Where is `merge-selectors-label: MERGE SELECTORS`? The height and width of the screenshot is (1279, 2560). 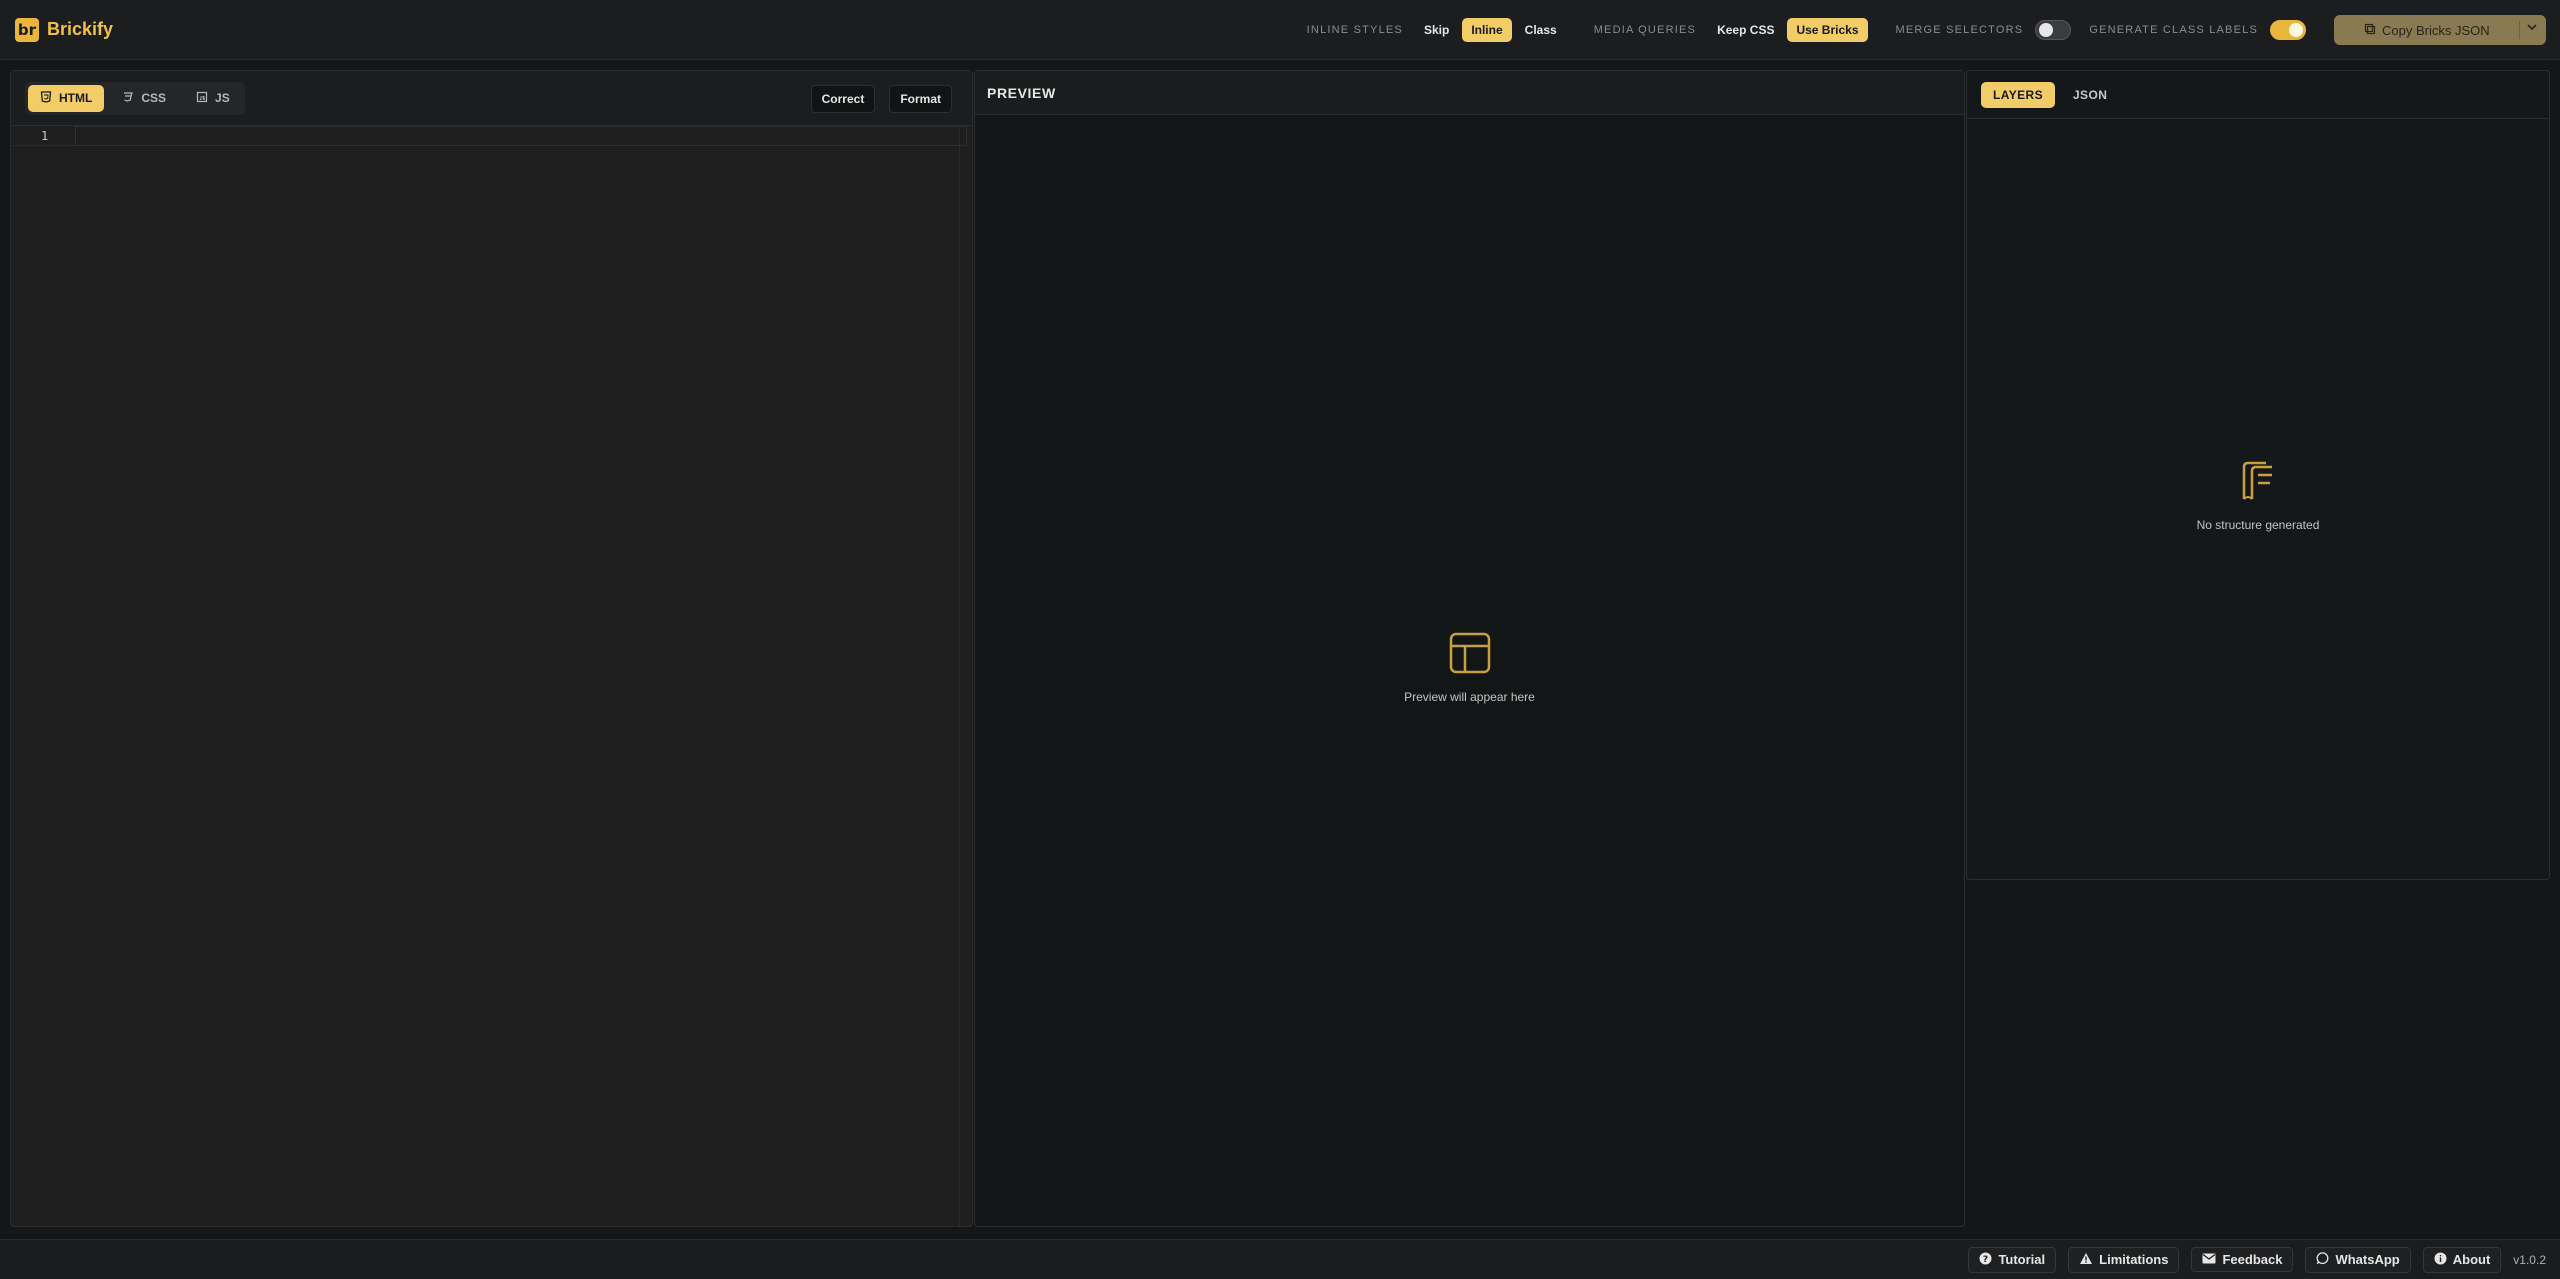
merge-selectors-label: MERGE SELECTORS is located at coordinates (1959, 30).